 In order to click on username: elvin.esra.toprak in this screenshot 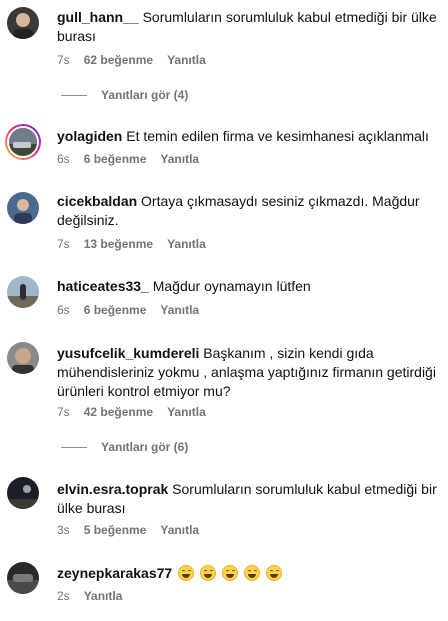, I will do `click(112, 489)`.